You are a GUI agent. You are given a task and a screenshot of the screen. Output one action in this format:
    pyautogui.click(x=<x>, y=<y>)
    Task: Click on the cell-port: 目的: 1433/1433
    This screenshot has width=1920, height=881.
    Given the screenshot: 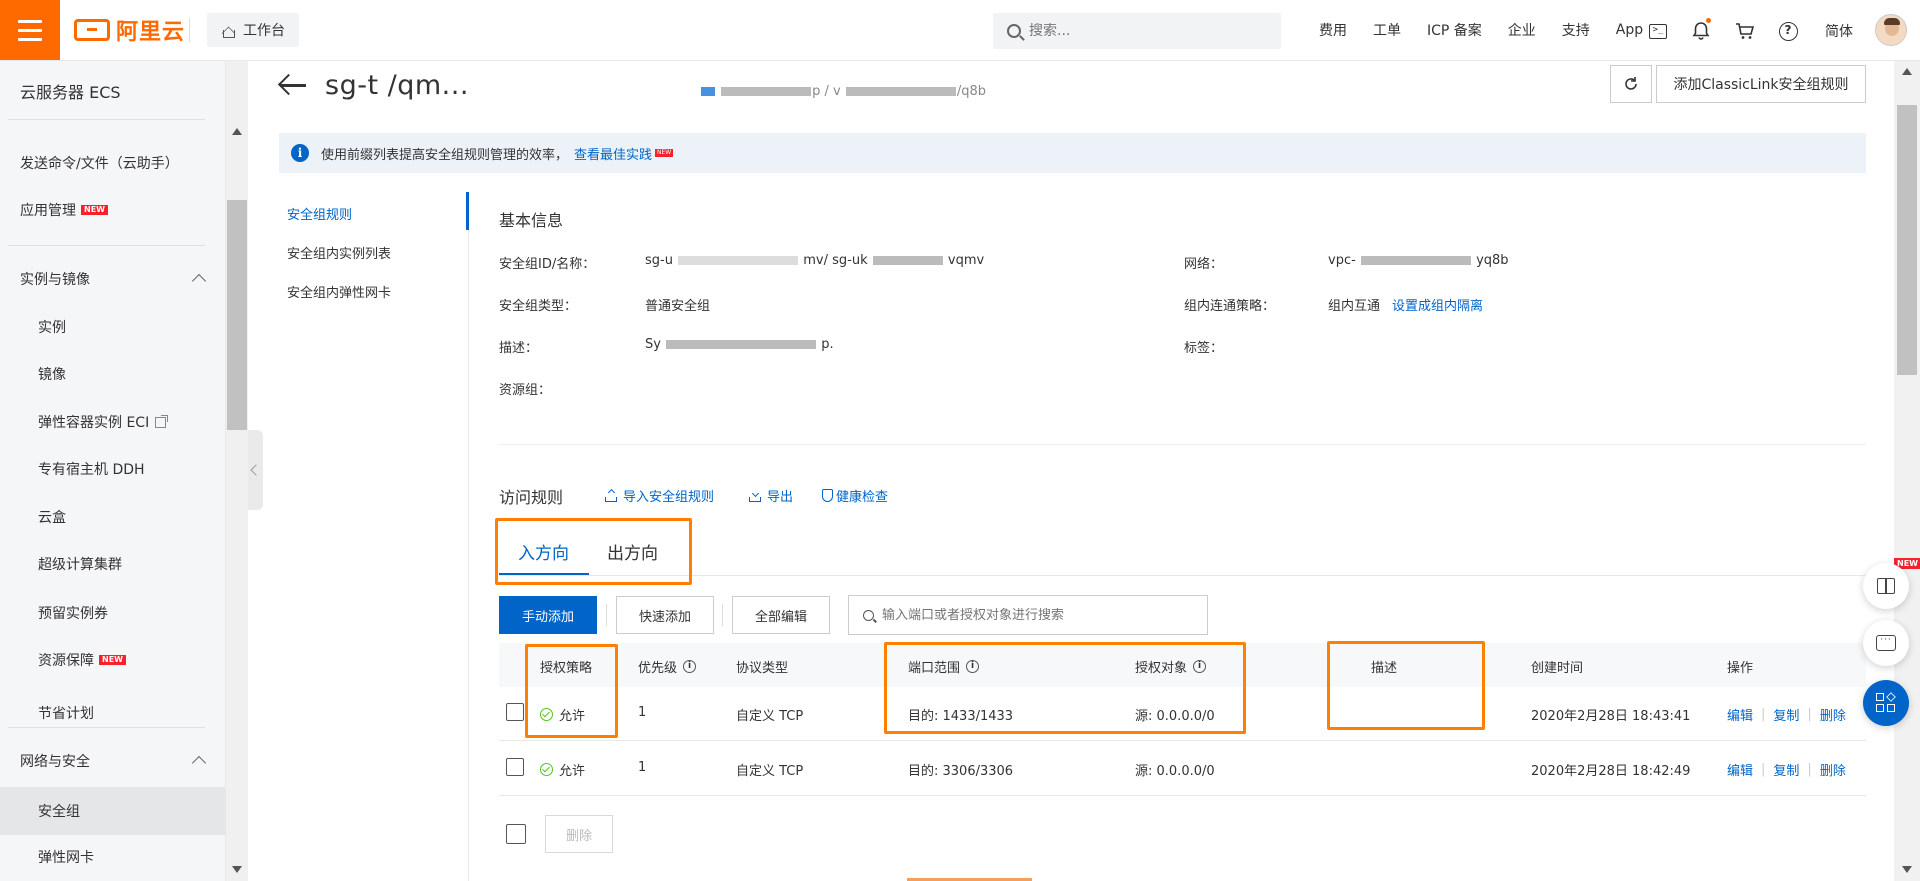 What is the action you would take?
    pyautogui.click(x=961, y=716)
    